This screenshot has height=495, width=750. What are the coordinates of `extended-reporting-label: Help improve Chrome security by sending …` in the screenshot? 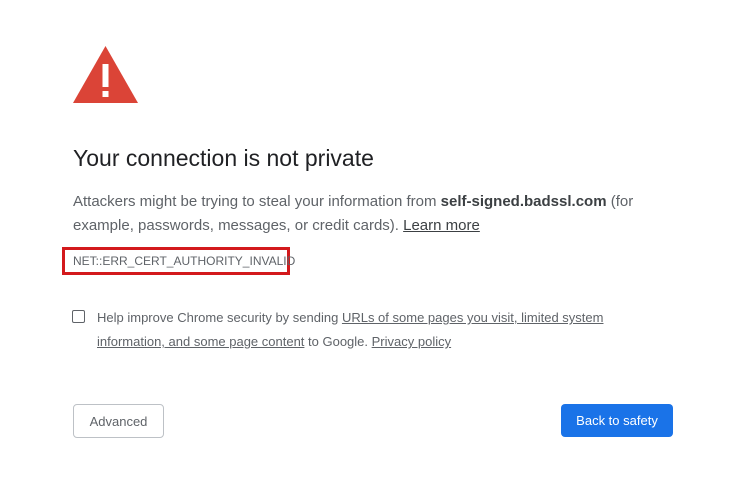 It's located at (377, 330).